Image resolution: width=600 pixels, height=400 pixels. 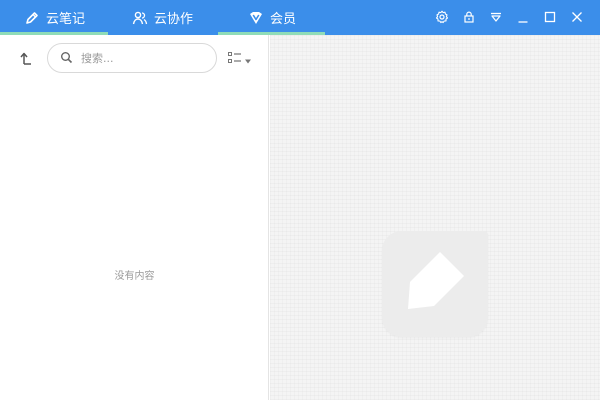 I want to click on chevron-down-icon, so click(x=248, y=58).